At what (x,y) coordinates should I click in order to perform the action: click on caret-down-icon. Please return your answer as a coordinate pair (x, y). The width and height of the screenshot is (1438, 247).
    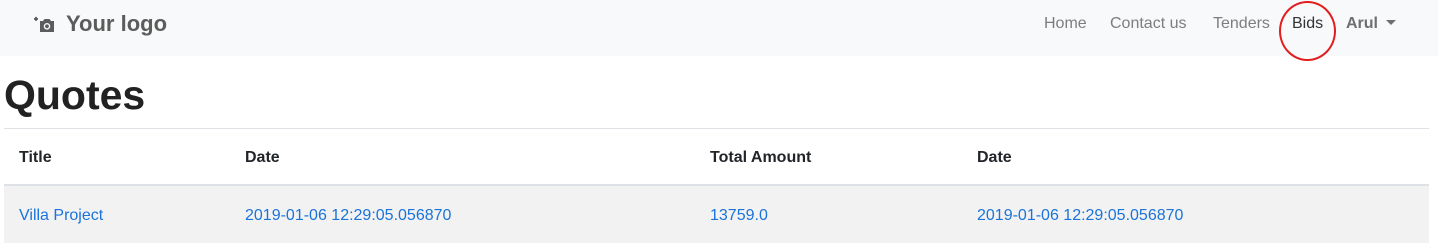
    Looking at the image, I should click on (1391, 22).